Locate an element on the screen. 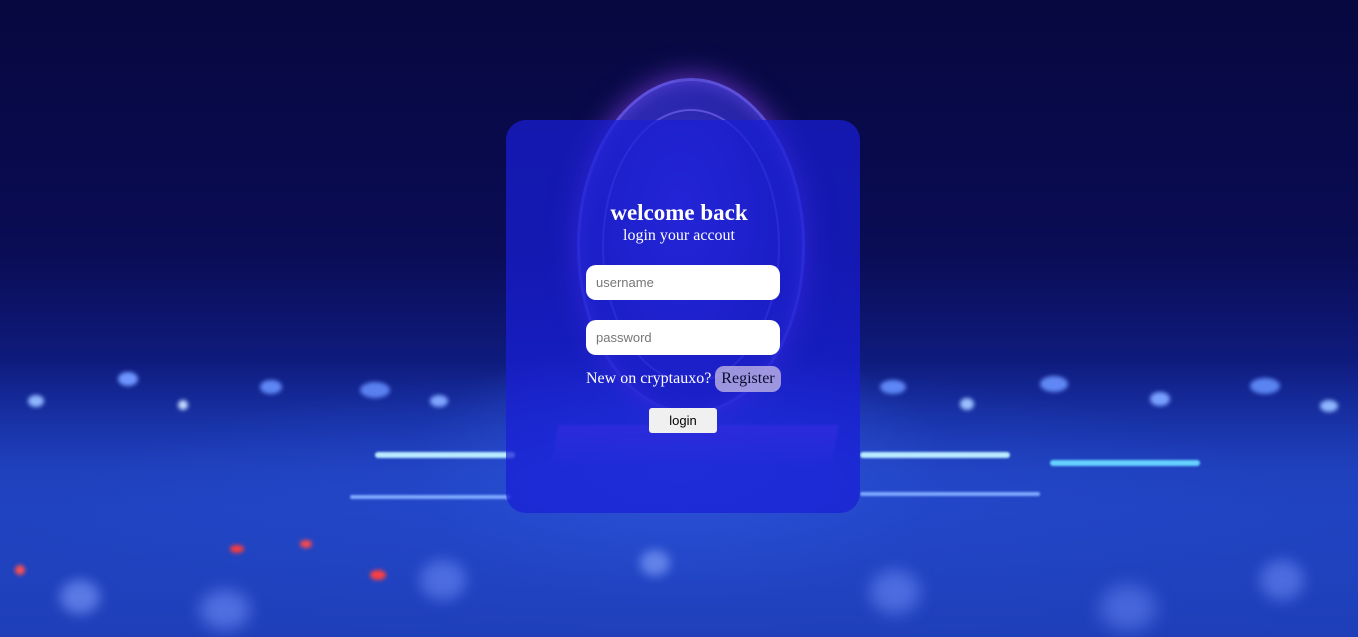  register-prompt: New on cryptauxo? is located at coordinates (649, 378).